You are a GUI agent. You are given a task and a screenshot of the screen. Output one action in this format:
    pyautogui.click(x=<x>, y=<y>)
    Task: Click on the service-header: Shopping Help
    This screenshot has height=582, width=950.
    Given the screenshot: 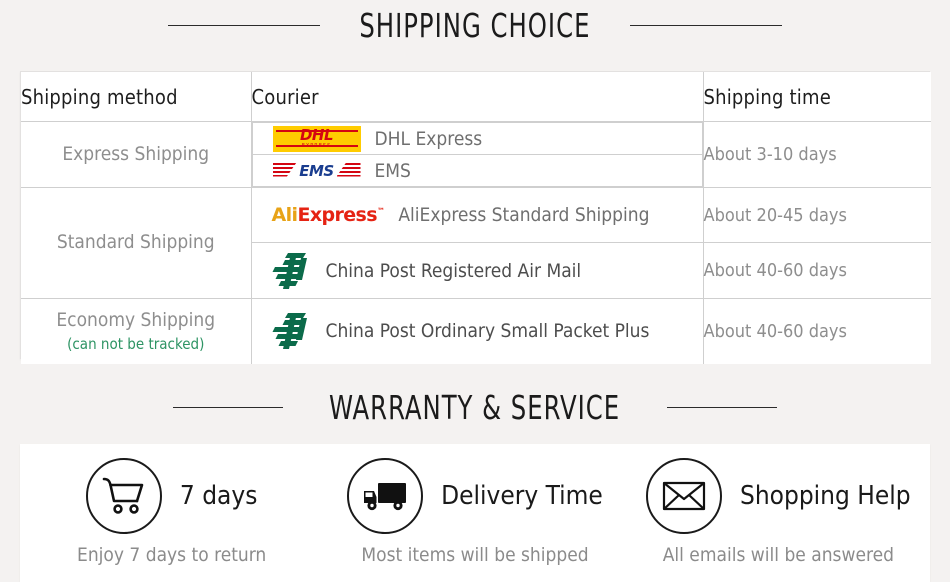 What is the action you would take?
    pyautogui.click(x=778, y=496)
    